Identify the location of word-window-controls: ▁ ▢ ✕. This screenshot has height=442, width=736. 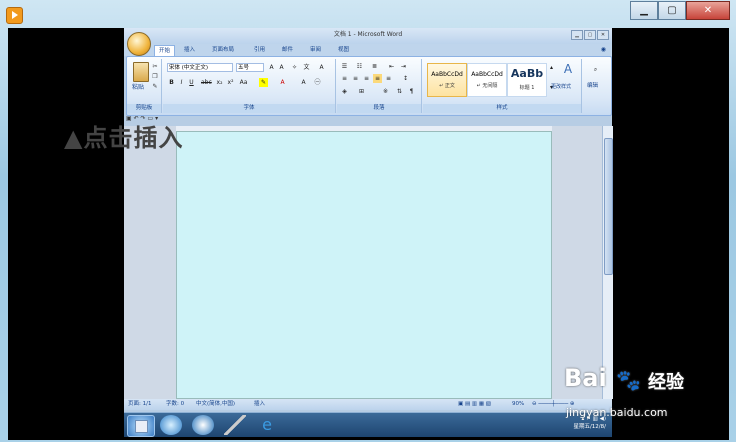
(590, 35).